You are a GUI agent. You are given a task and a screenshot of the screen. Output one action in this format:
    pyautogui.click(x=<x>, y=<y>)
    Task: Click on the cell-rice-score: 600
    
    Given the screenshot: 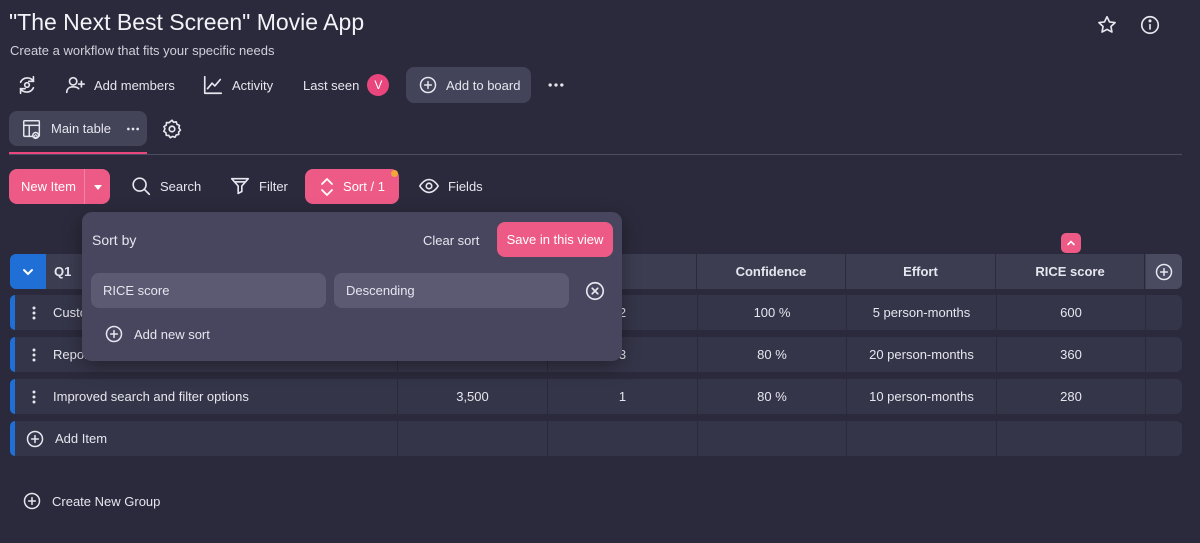 What is the action you would take?
    pyautogui.click(x=1071, y=312)
    